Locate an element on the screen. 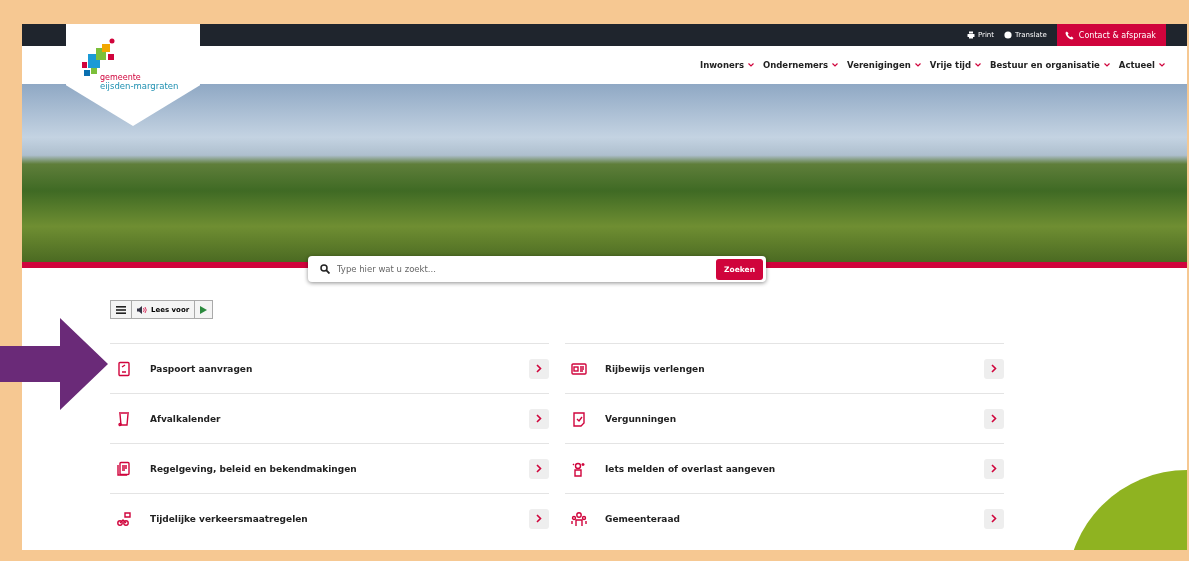  printer-icon is located at coordinates (970, 35).